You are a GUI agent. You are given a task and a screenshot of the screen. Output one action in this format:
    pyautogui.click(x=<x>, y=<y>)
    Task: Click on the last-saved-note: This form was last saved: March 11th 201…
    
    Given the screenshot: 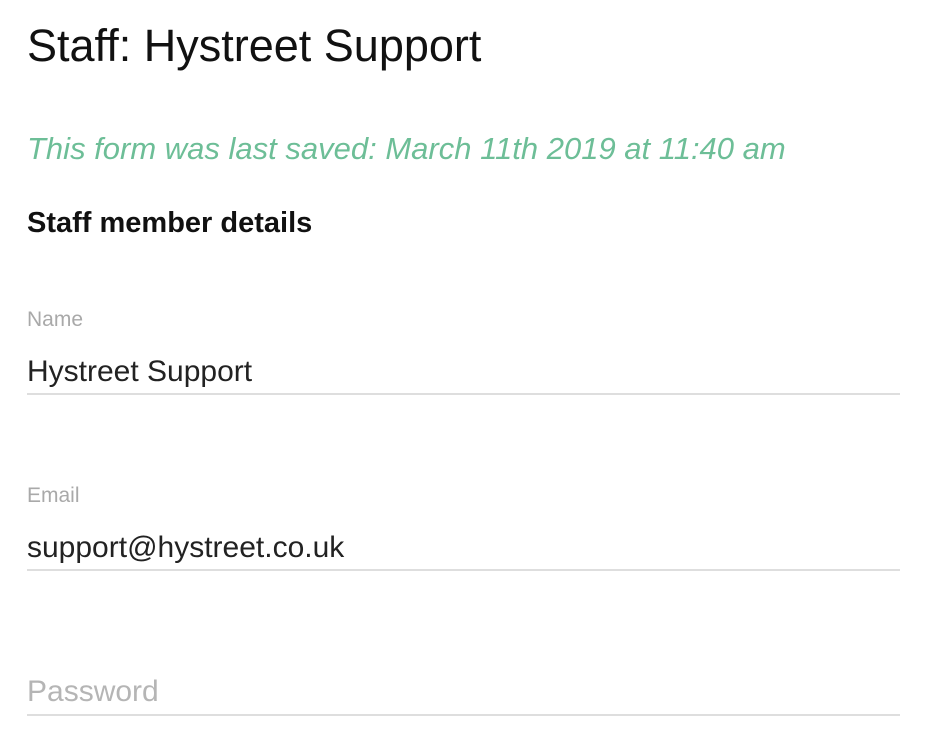 What is the action you would take?
    pyautogui.click(x=406, y=148)
    